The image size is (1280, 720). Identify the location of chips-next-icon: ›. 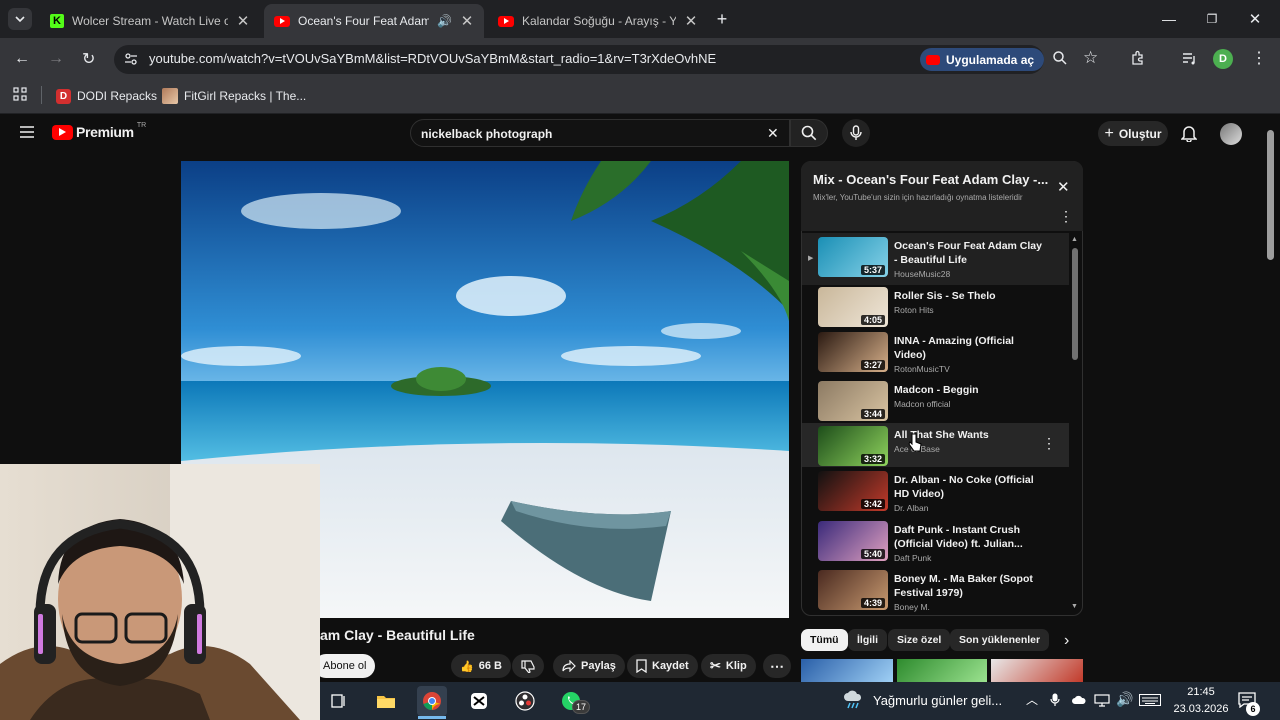
(1066, 641).